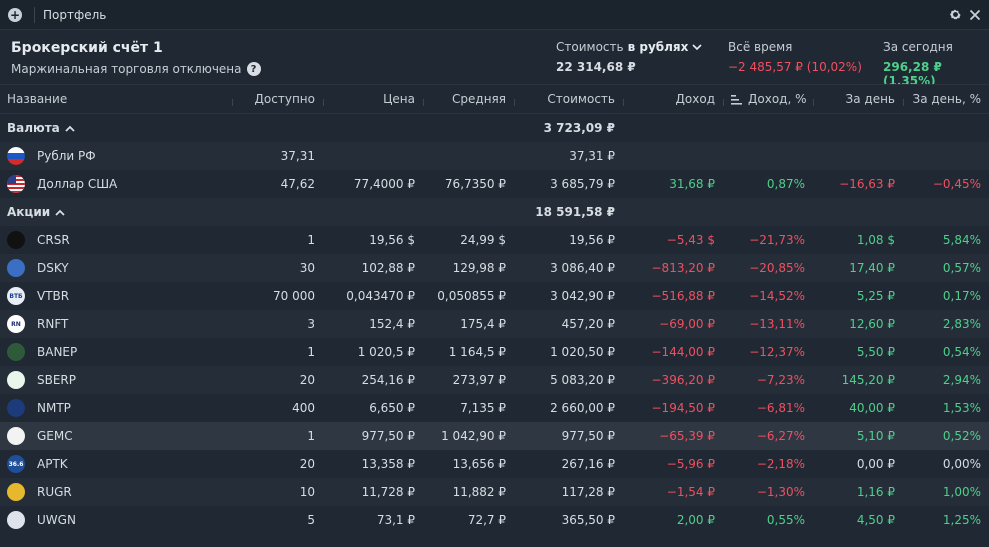  Describe the element at coordinates (658, 47) in the screenshot. I see `cost-currency: в рублях` at that location.